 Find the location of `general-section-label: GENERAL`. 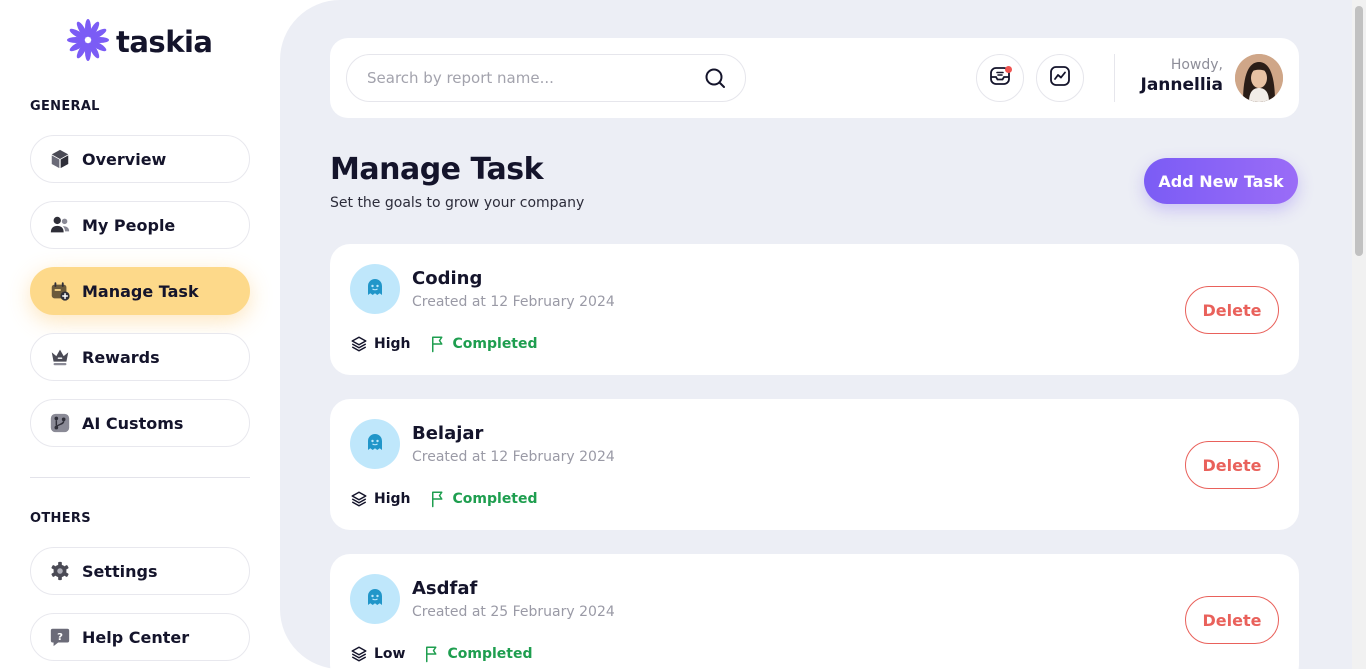

general-section-label: GENERAL is located at coordinates (65, 106).